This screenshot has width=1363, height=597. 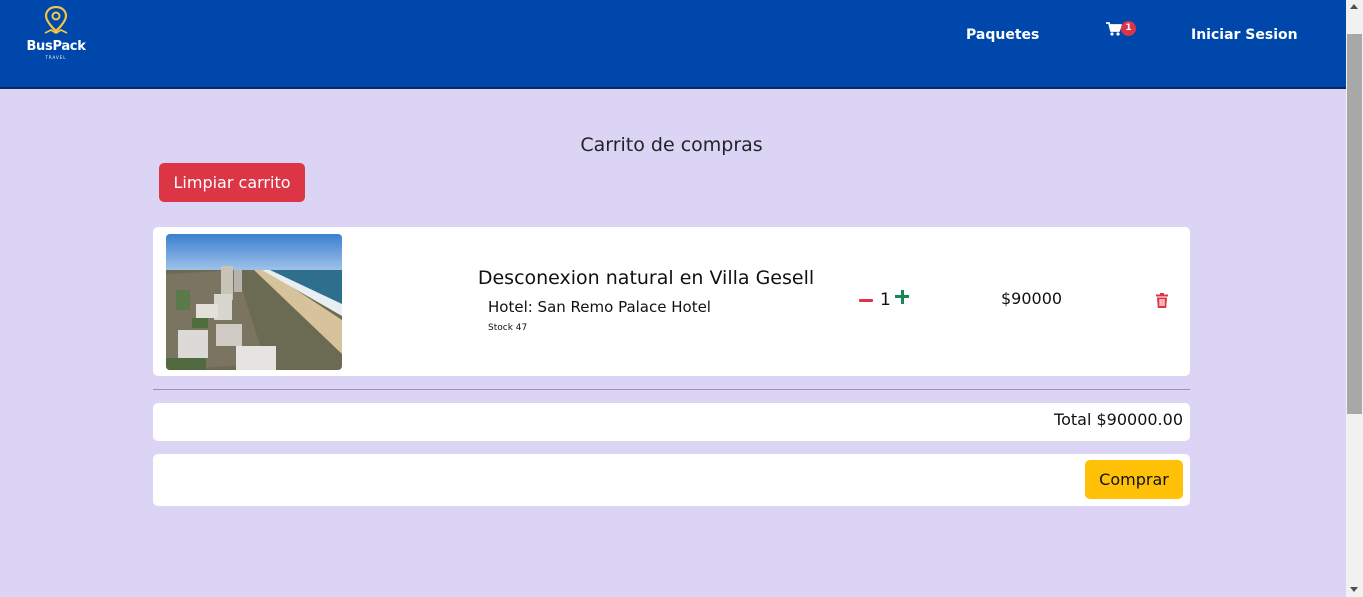 I want to click on cart-button: 1, so click(x=1122, y=31).